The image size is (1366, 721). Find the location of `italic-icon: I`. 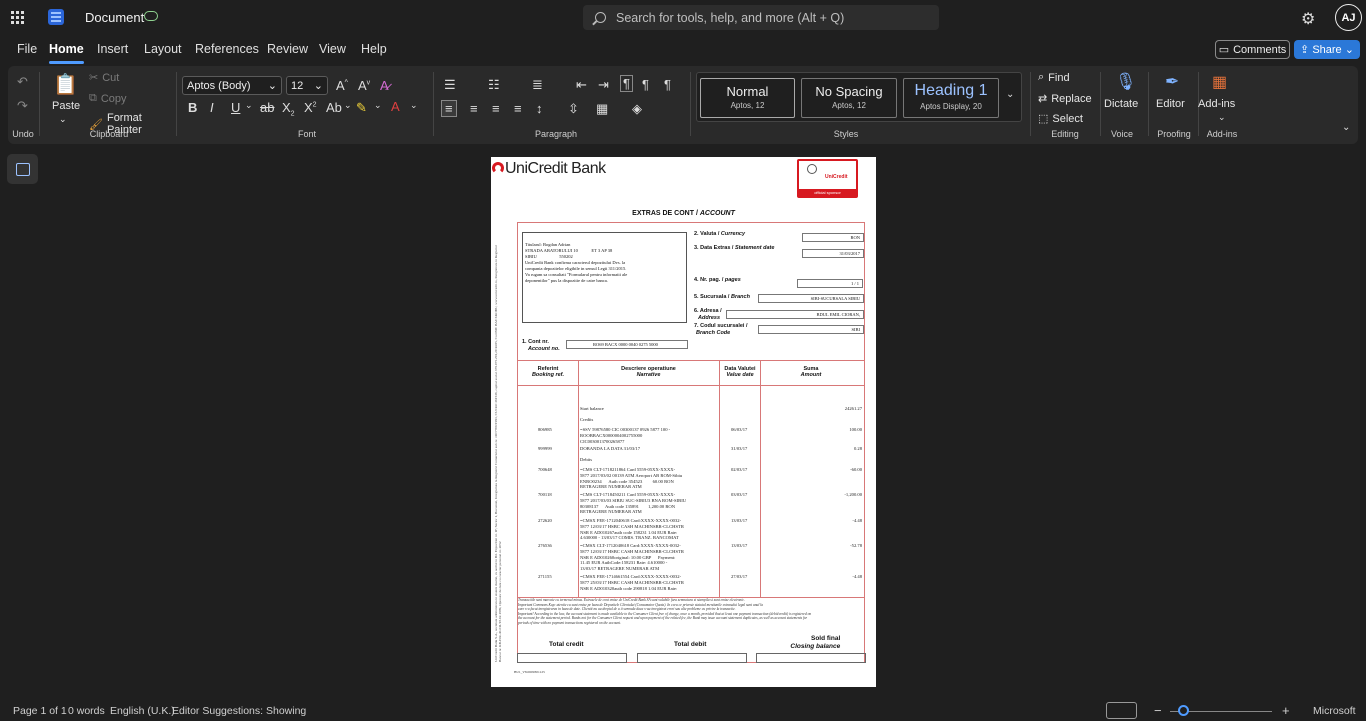

italic-icon: I is located at coordinates (212, 107).